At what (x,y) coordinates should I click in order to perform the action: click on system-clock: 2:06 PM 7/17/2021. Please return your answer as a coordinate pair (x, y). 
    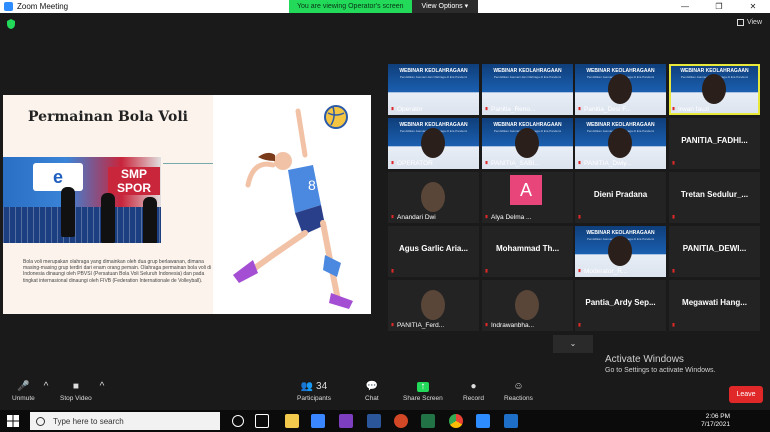
    Looking at the image, I should click on (715, 421).